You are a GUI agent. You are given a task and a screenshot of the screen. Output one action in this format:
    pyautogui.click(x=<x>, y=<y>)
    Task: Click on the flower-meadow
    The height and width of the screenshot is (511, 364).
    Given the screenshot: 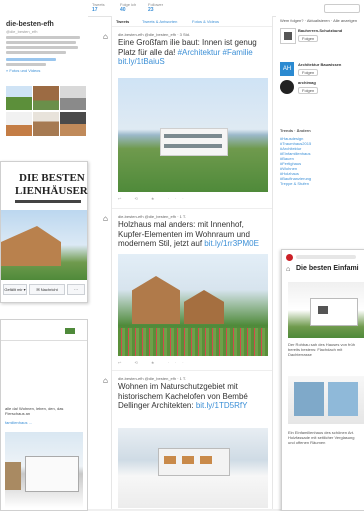 What is the action you would take?
    pyautogui.click(x=193, y=342)
    